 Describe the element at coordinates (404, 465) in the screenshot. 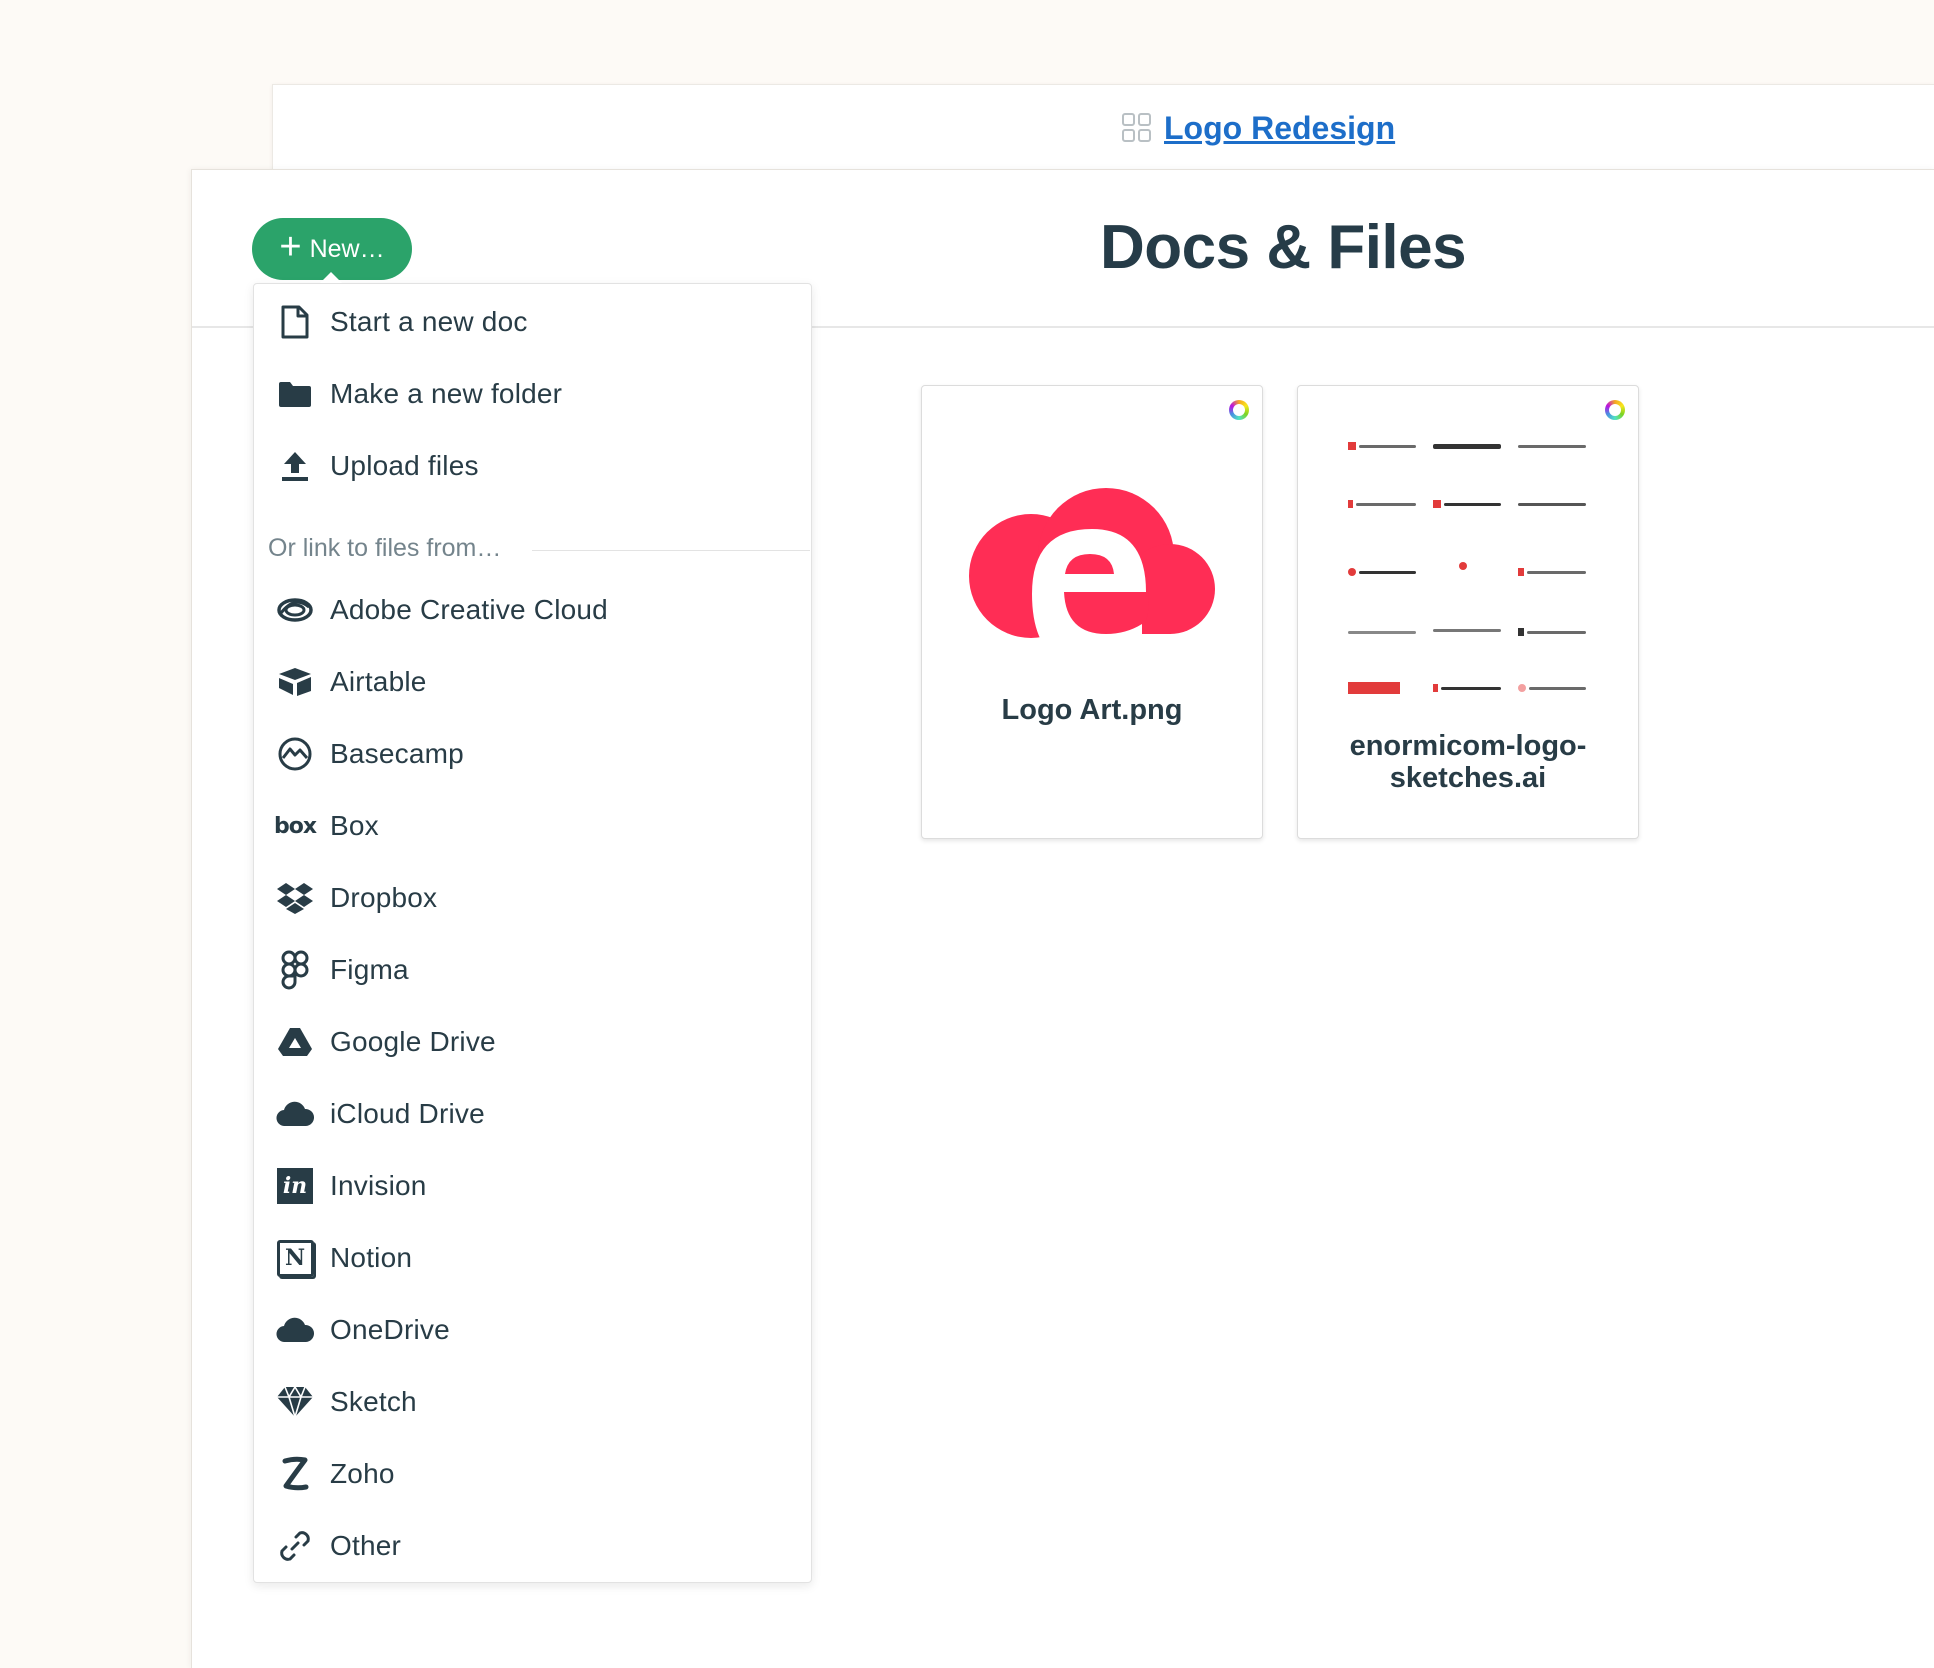

I see `menu-item-label: Upload files` at that location.